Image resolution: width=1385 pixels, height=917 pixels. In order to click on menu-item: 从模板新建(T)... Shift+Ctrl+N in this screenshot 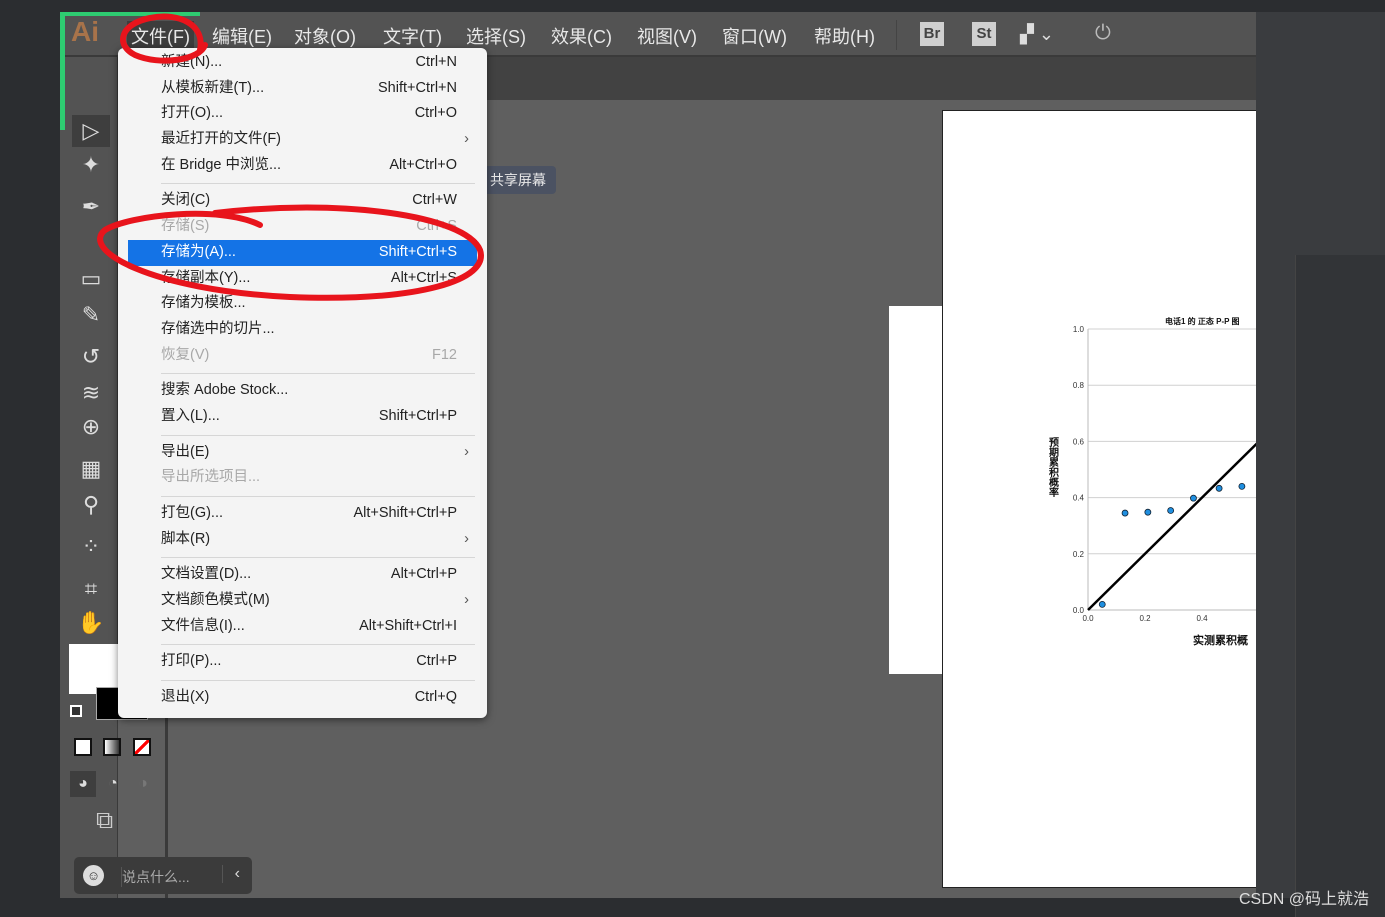, I will do `click(302, 89)`.